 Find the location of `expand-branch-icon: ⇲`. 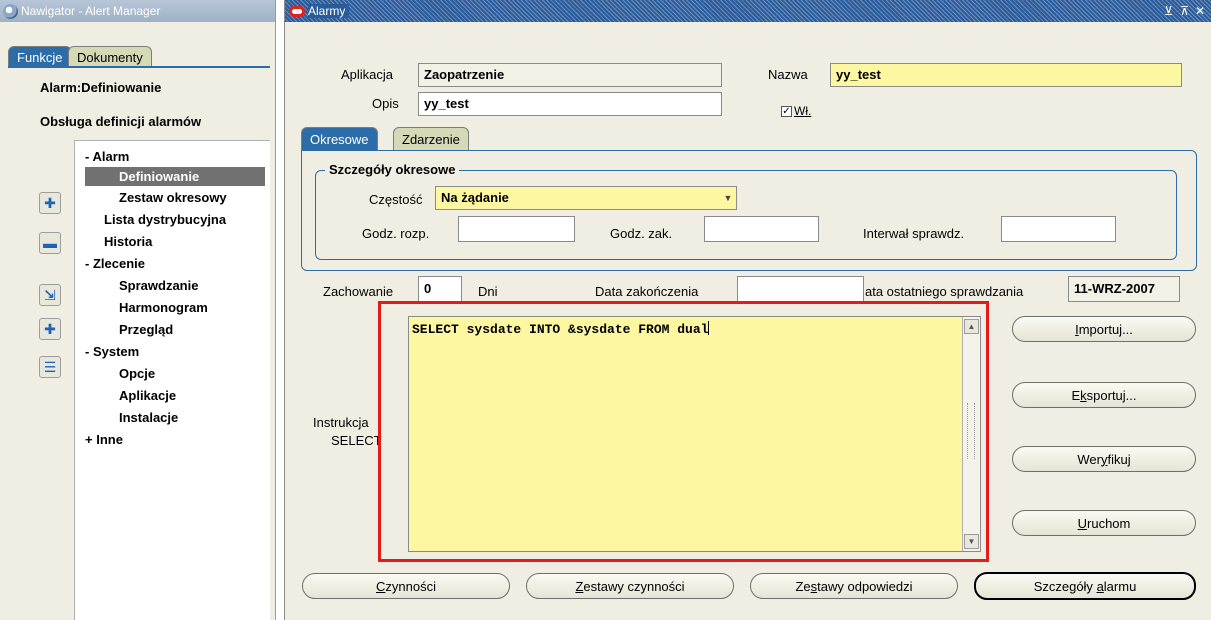

expand-branch-icon: ⇲ is located at coordinates (50, 295).